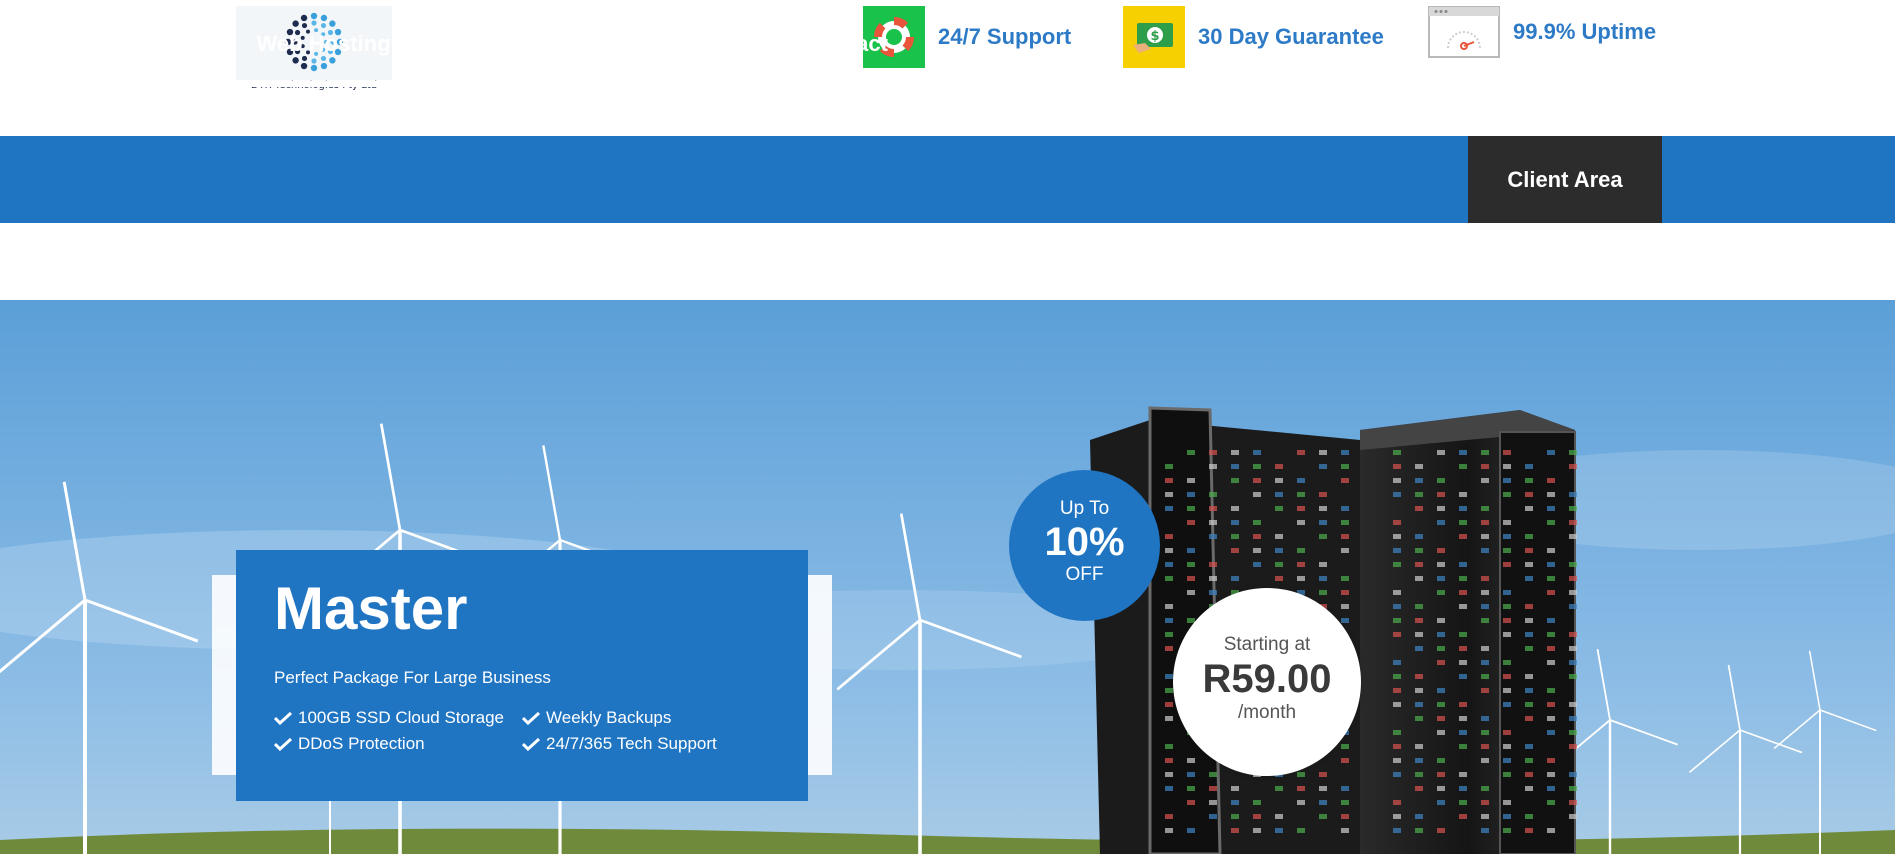  I want to click on feature-uptime: 99.9% Uptime, so click(1542, 32).